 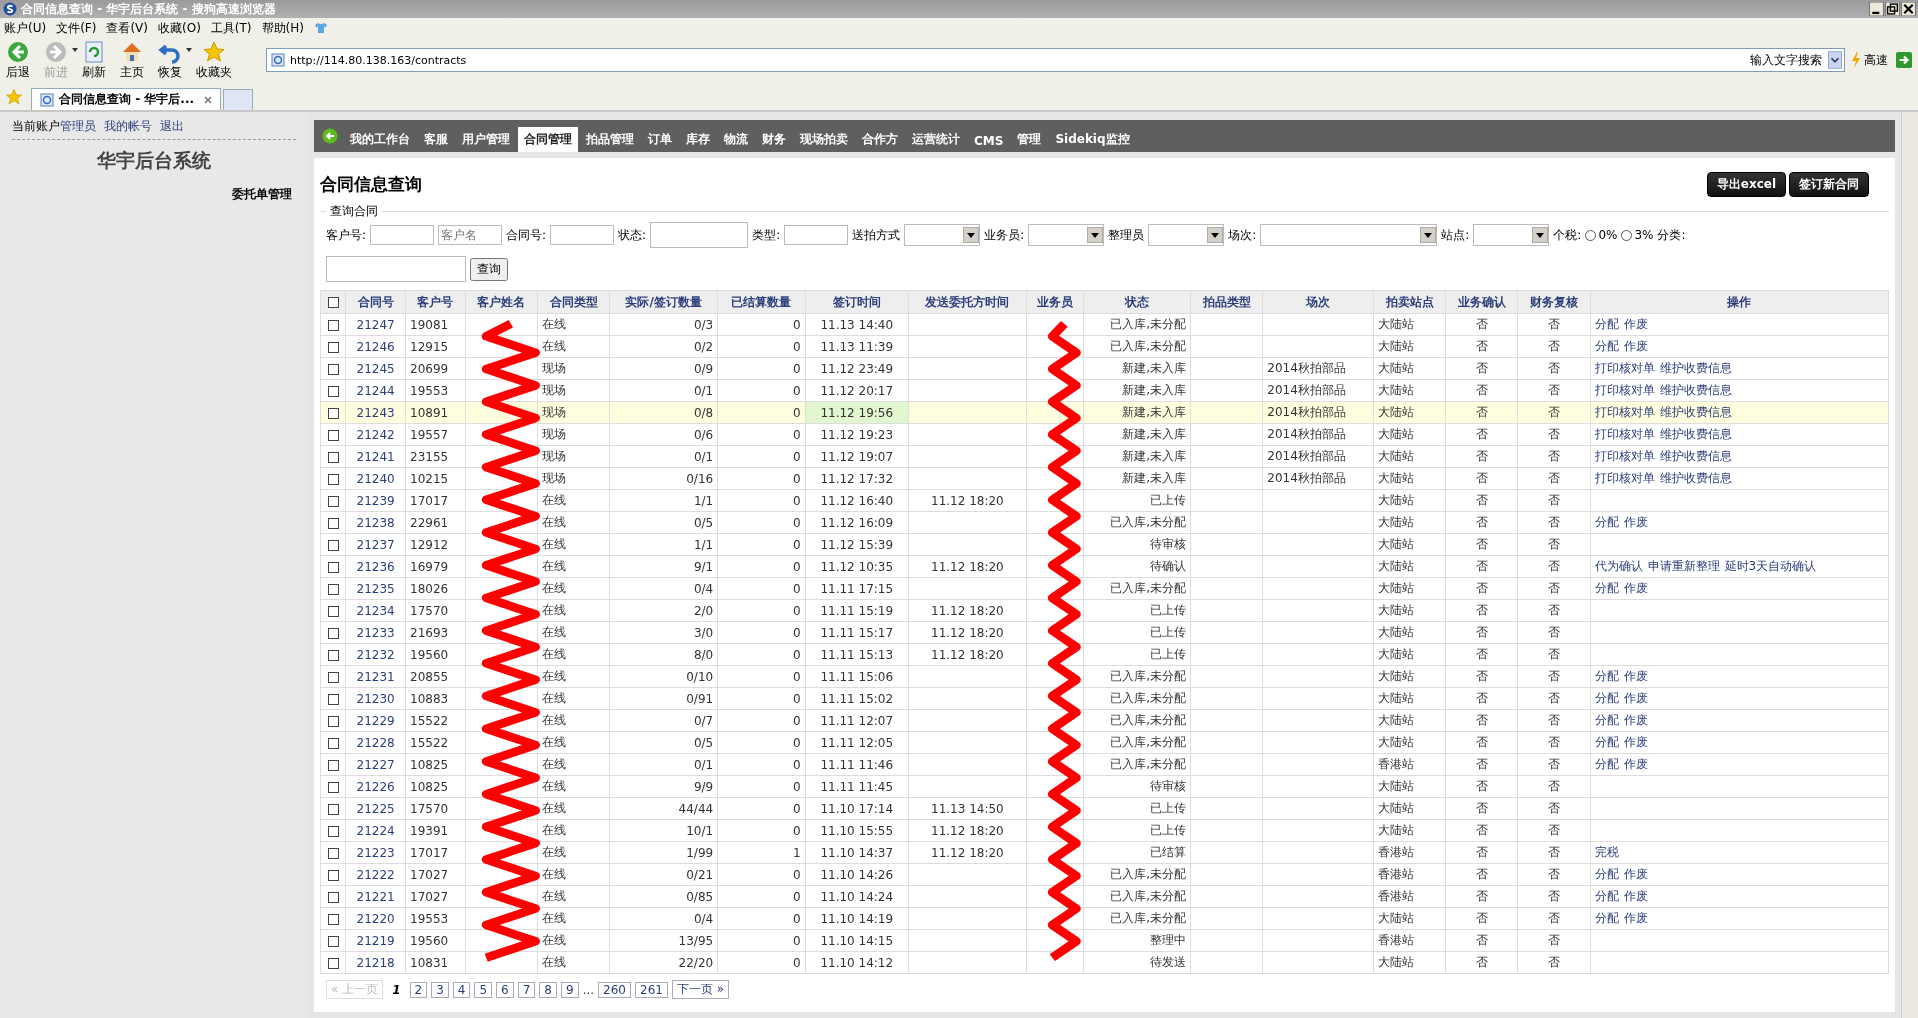 What do you see at coordinates (548, 989) in the screenshot?
I see `page-link: 8` at bounding box center [548, 989].